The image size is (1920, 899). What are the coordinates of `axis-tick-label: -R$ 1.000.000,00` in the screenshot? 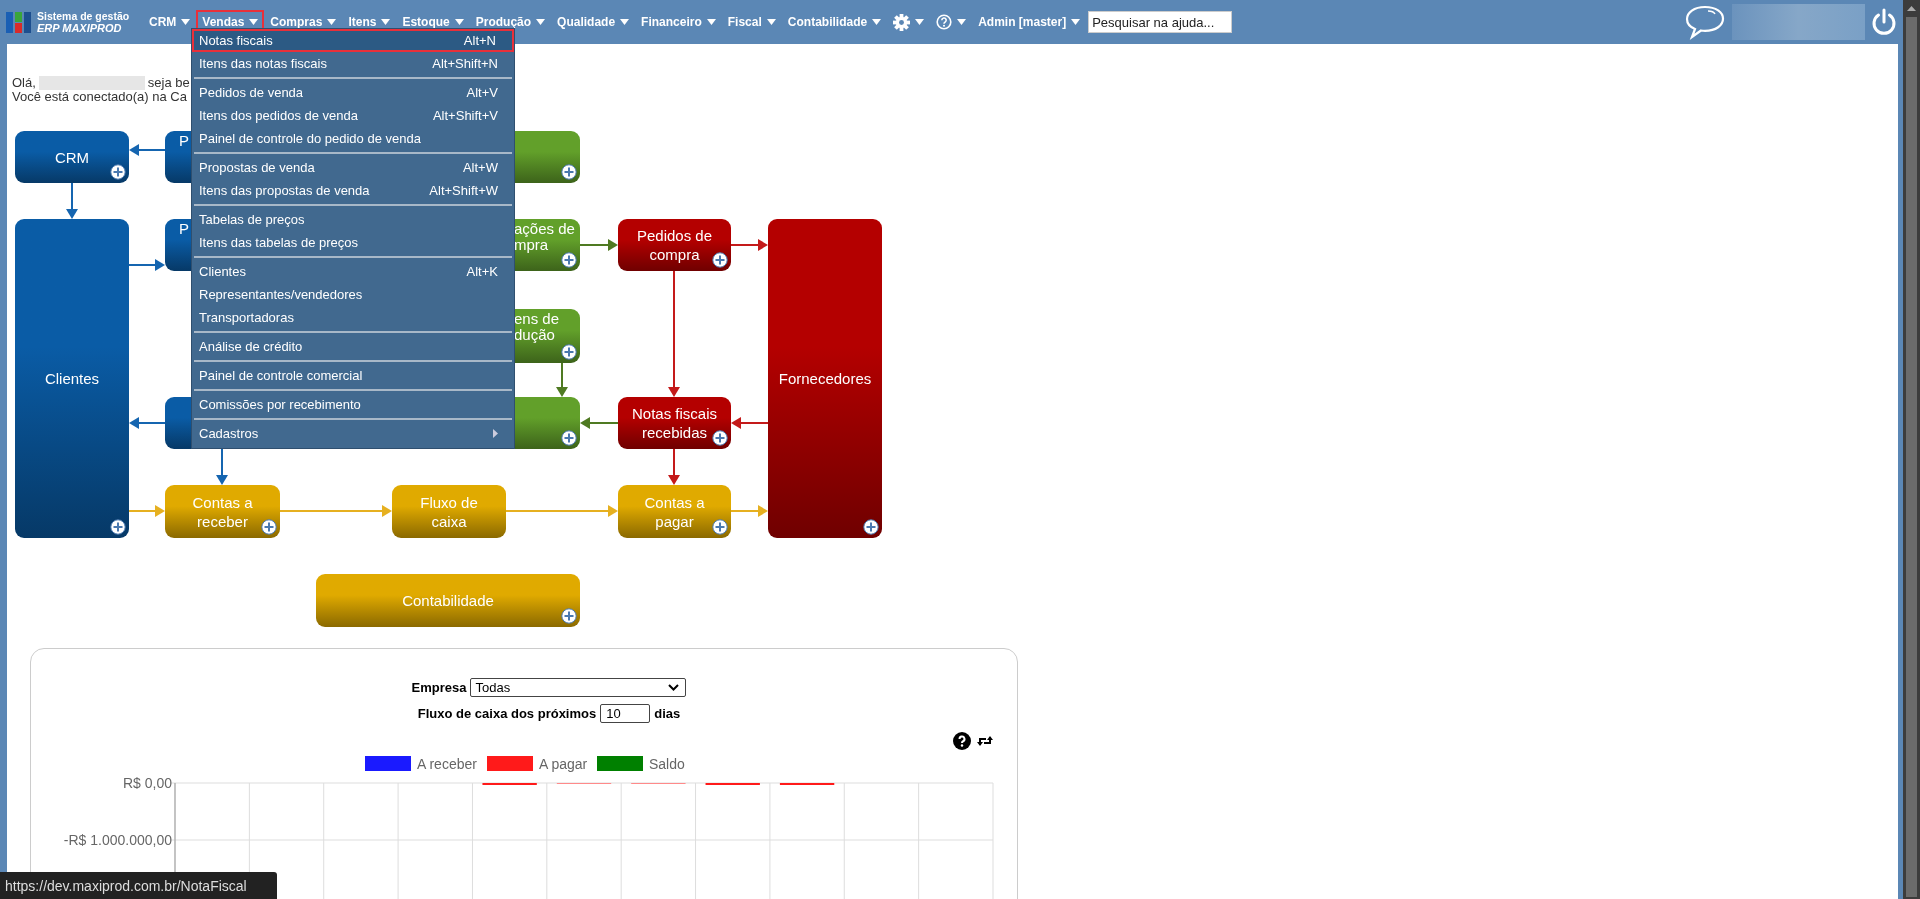 It's located at (117, 840).